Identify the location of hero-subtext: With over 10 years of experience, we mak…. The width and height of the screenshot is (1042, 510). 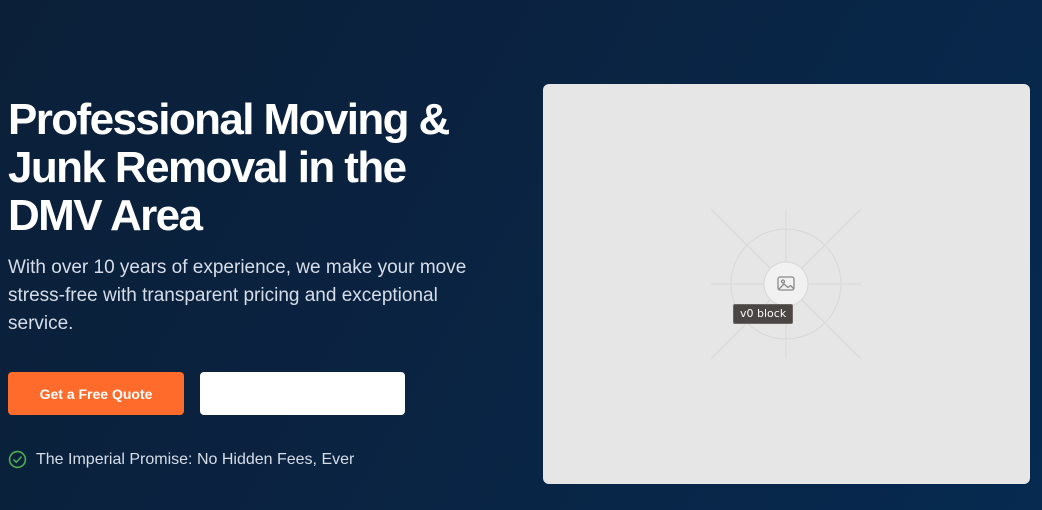
(237, 295).